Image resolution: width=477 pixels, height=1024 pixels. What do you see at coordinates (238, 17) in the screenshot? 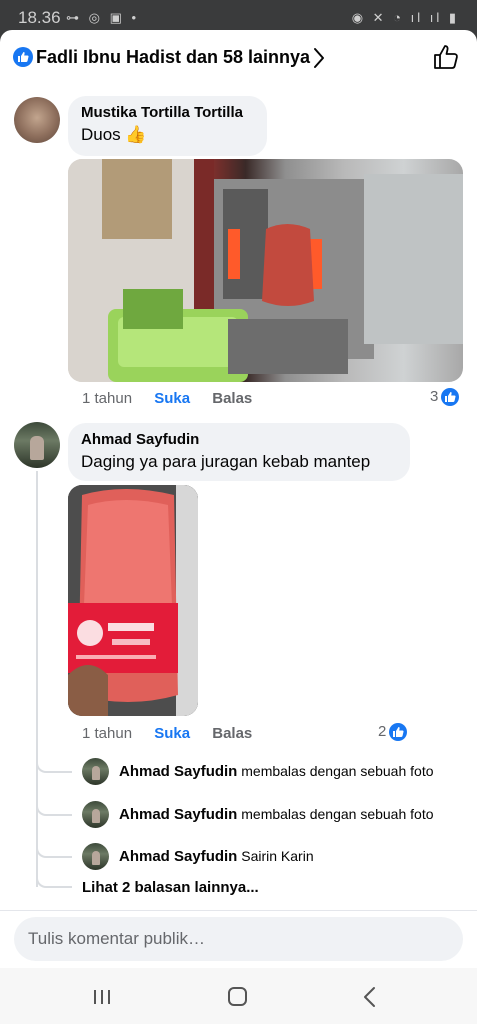
I see `status-bar: 18.36 ⊶ ◎ ▣ • ◉ ✕ ◔ ıl ıl ▮` at bounding box center [238, 17].